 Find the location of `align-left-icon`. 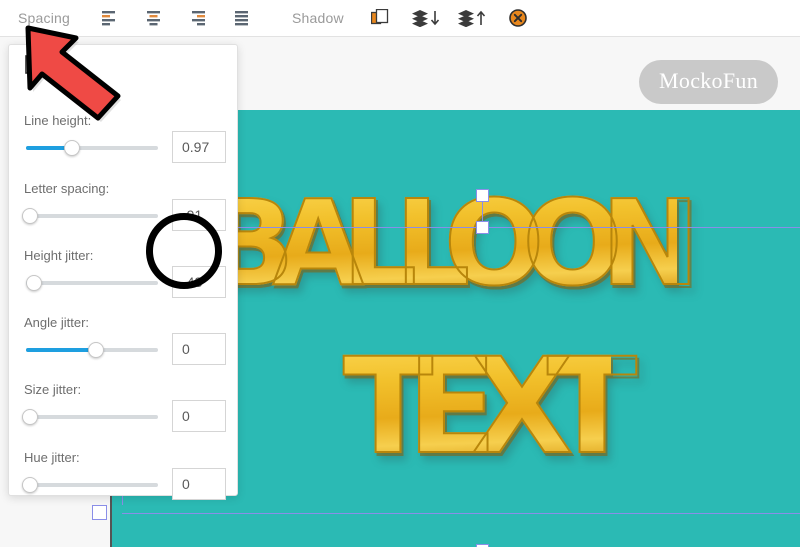

align-left-icon is located at coordinates (110, 18).